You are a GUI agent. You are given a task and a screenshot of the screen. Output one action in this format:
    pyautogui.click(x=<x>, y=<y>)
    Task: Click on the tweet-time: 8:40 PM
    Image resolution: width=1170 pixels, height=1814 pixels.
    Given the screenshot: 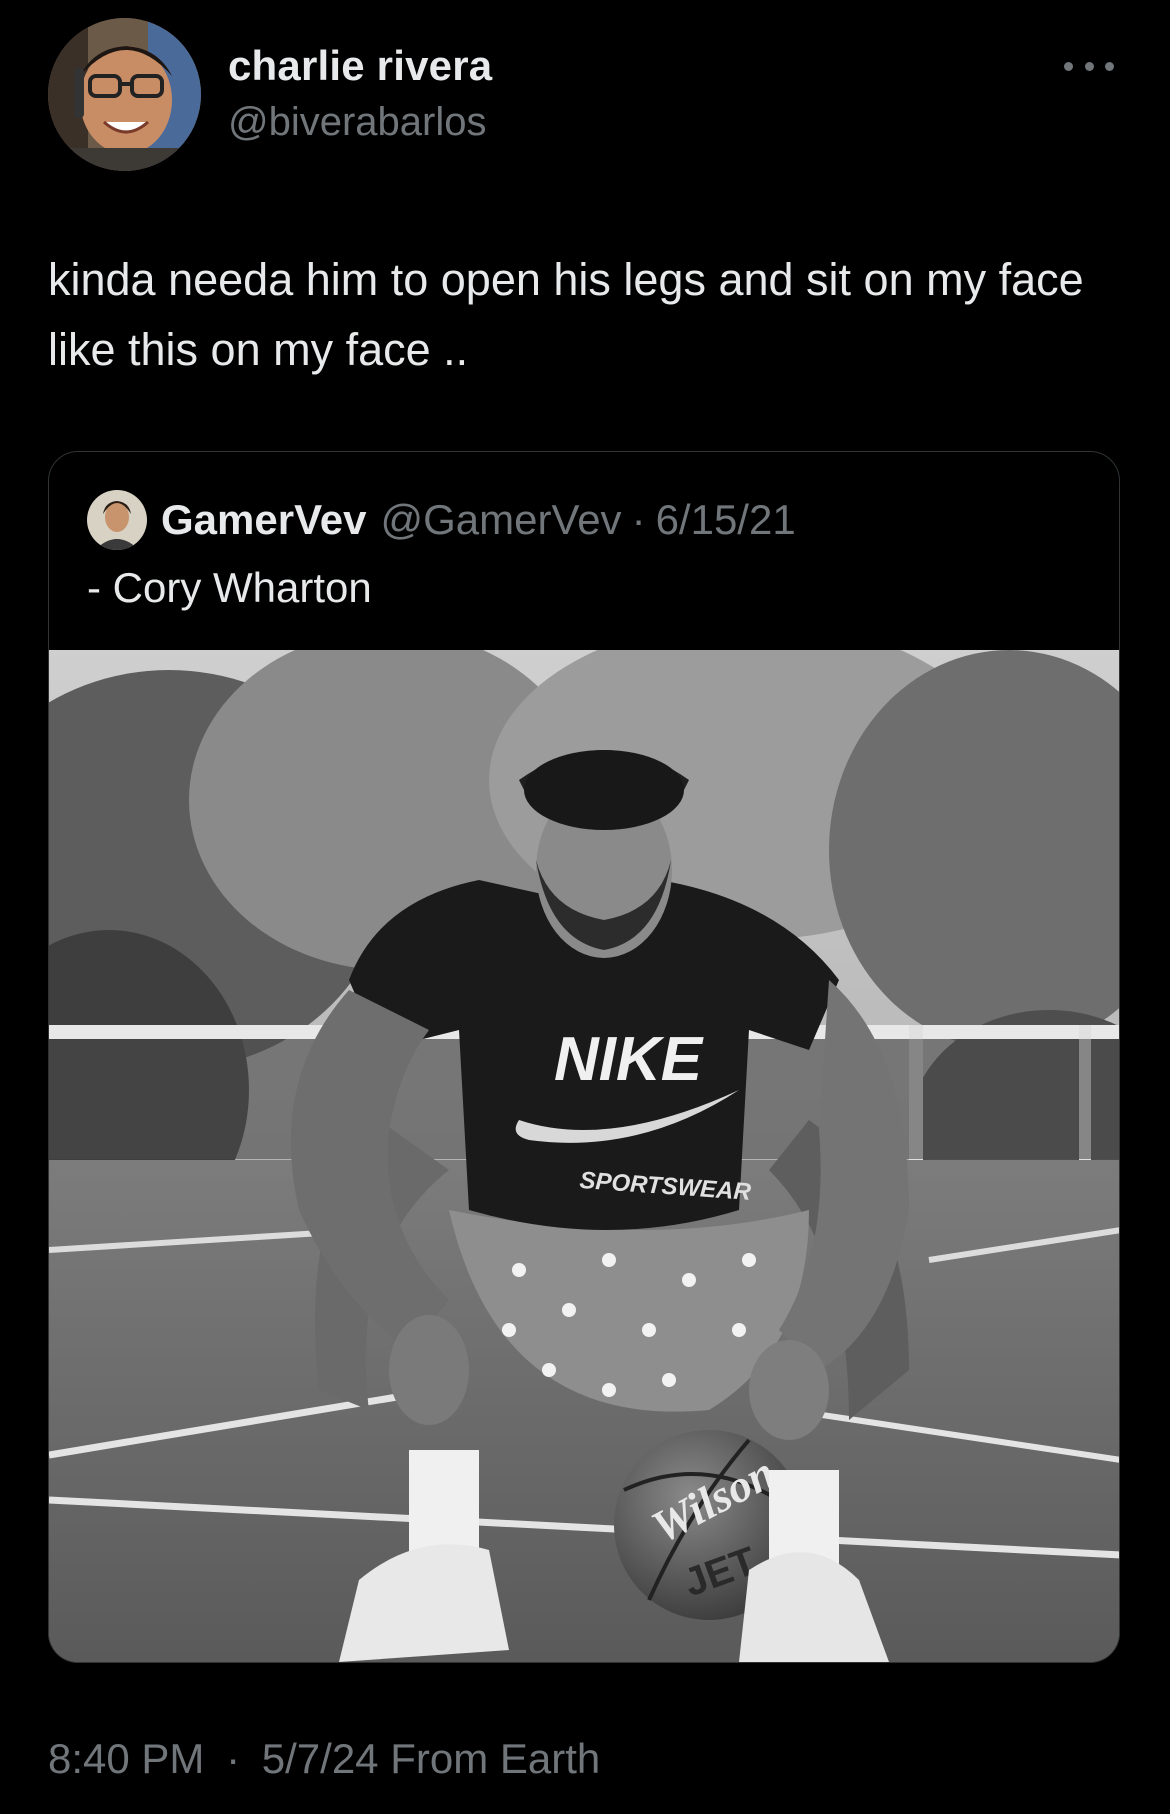 What is the action you would take?
    pyautogui.click(x=126, y=1758)
    